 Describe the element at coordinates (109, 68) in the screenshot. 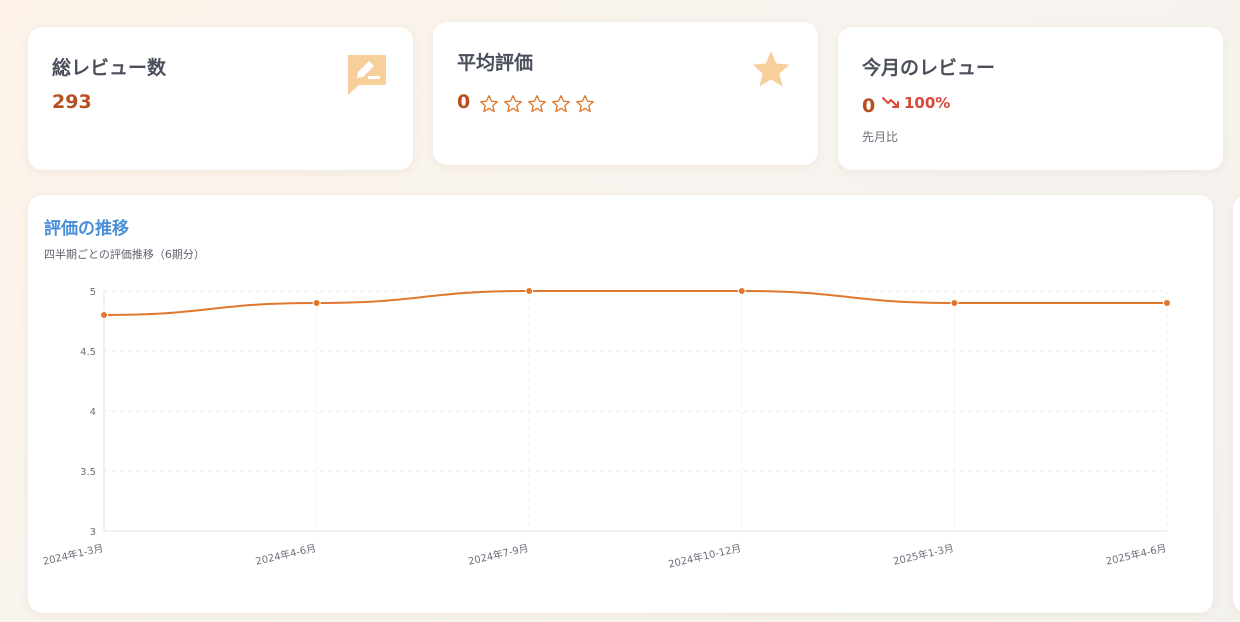

I see `total-reviews-title: 総レビュー数` at that location.